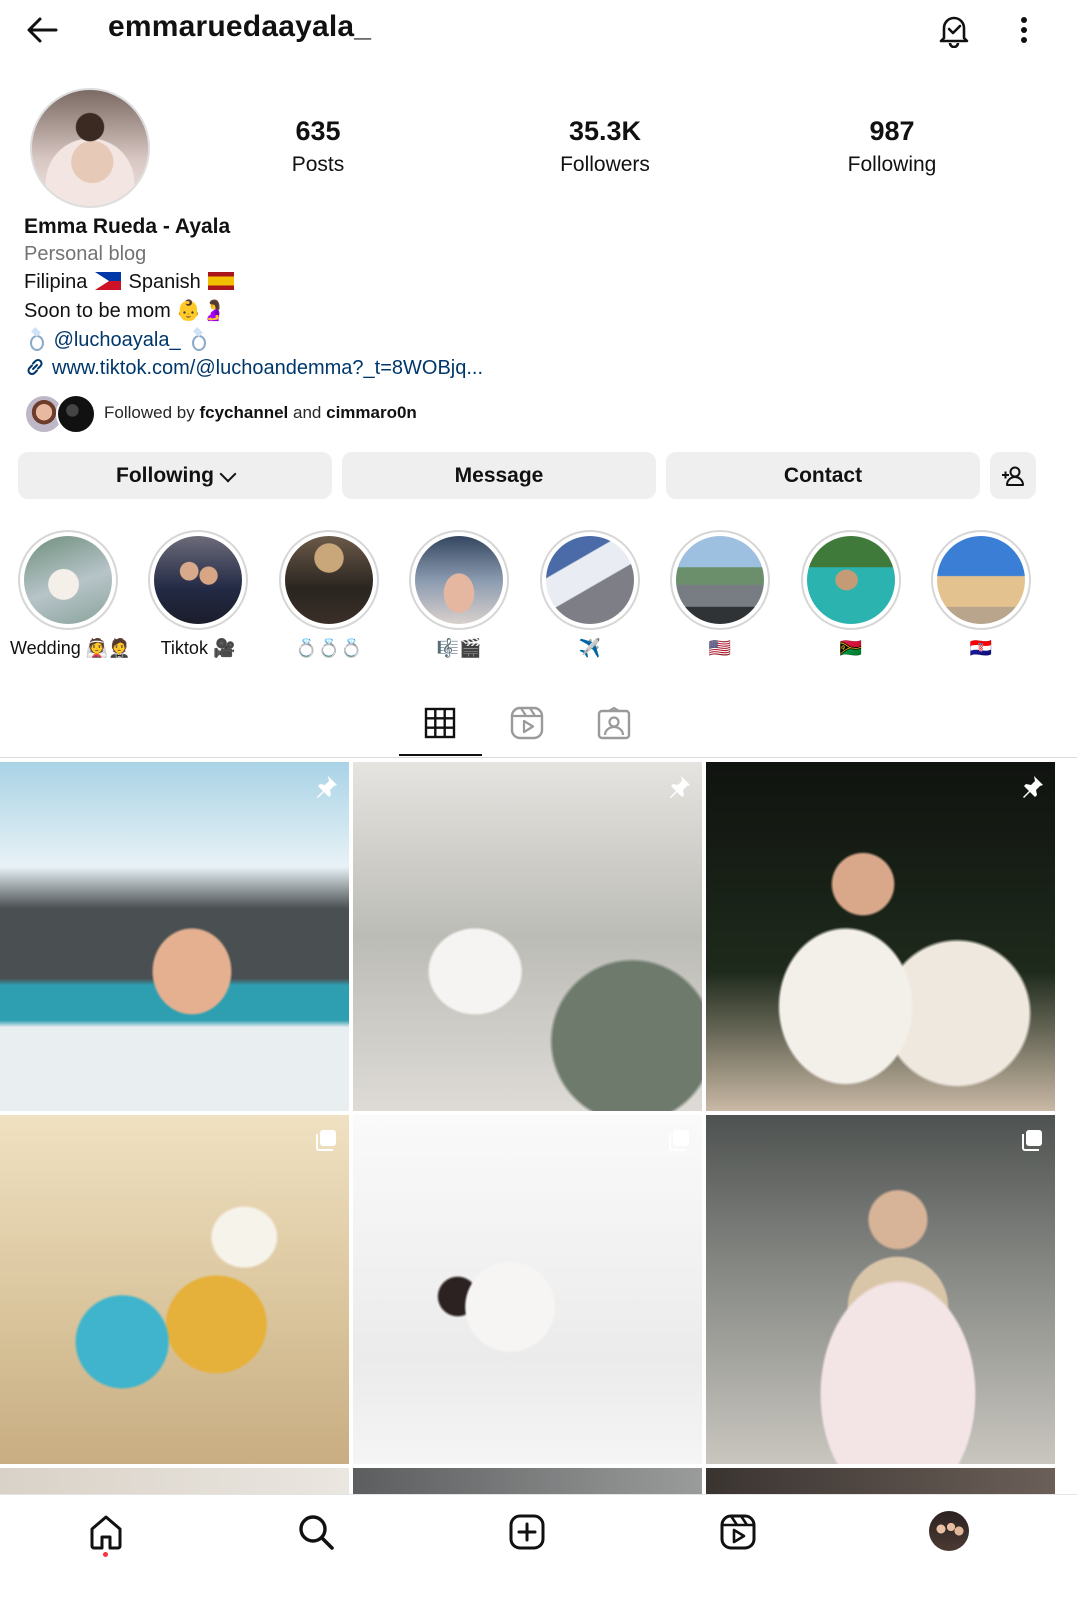 The width and height of the screenshot is (1077, 1601). What do you see at coordinates (329, 648) in the screenshot?
I see `highlight-label: 💍💍💍` at bounding box center [329, 648].